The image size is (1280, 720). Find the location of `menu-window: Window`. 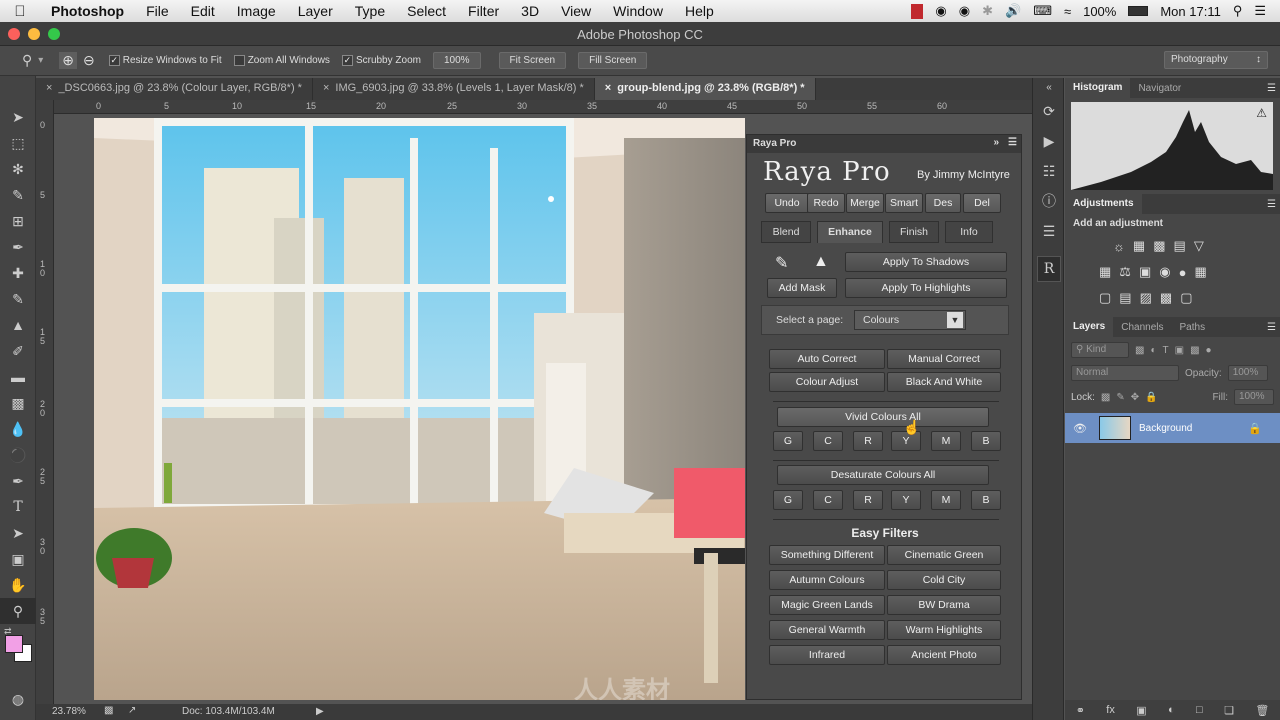

menu-window: Window is located at coordinates (638, 11).